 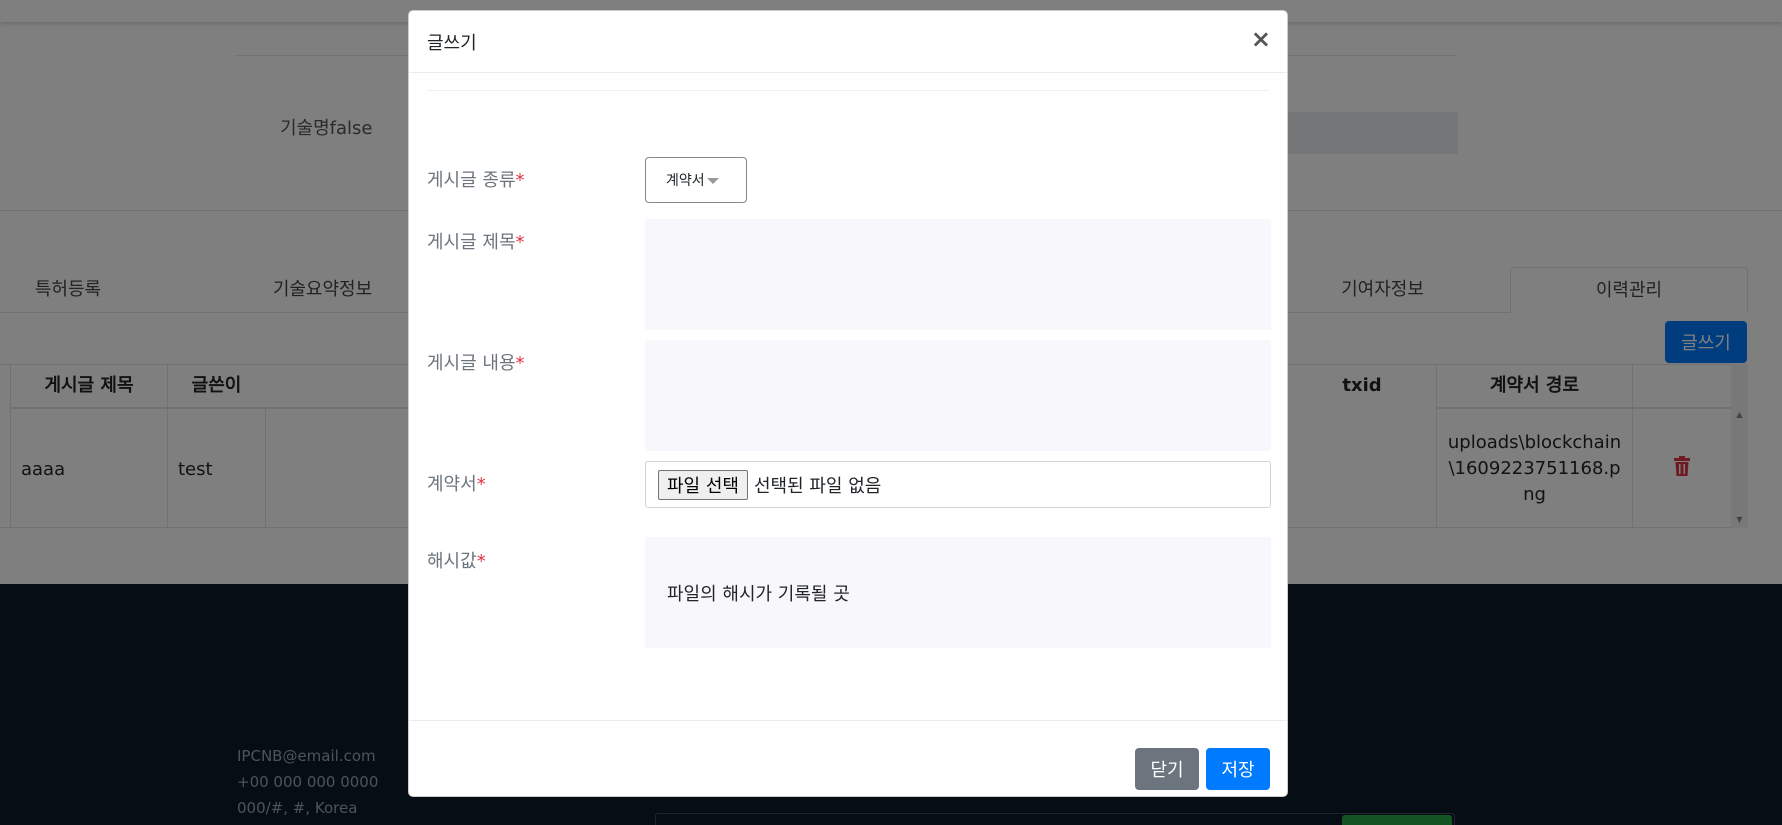 I want to click on hash-field: 파일의 해시가 기록될 곳, so click(x=958, y=592).